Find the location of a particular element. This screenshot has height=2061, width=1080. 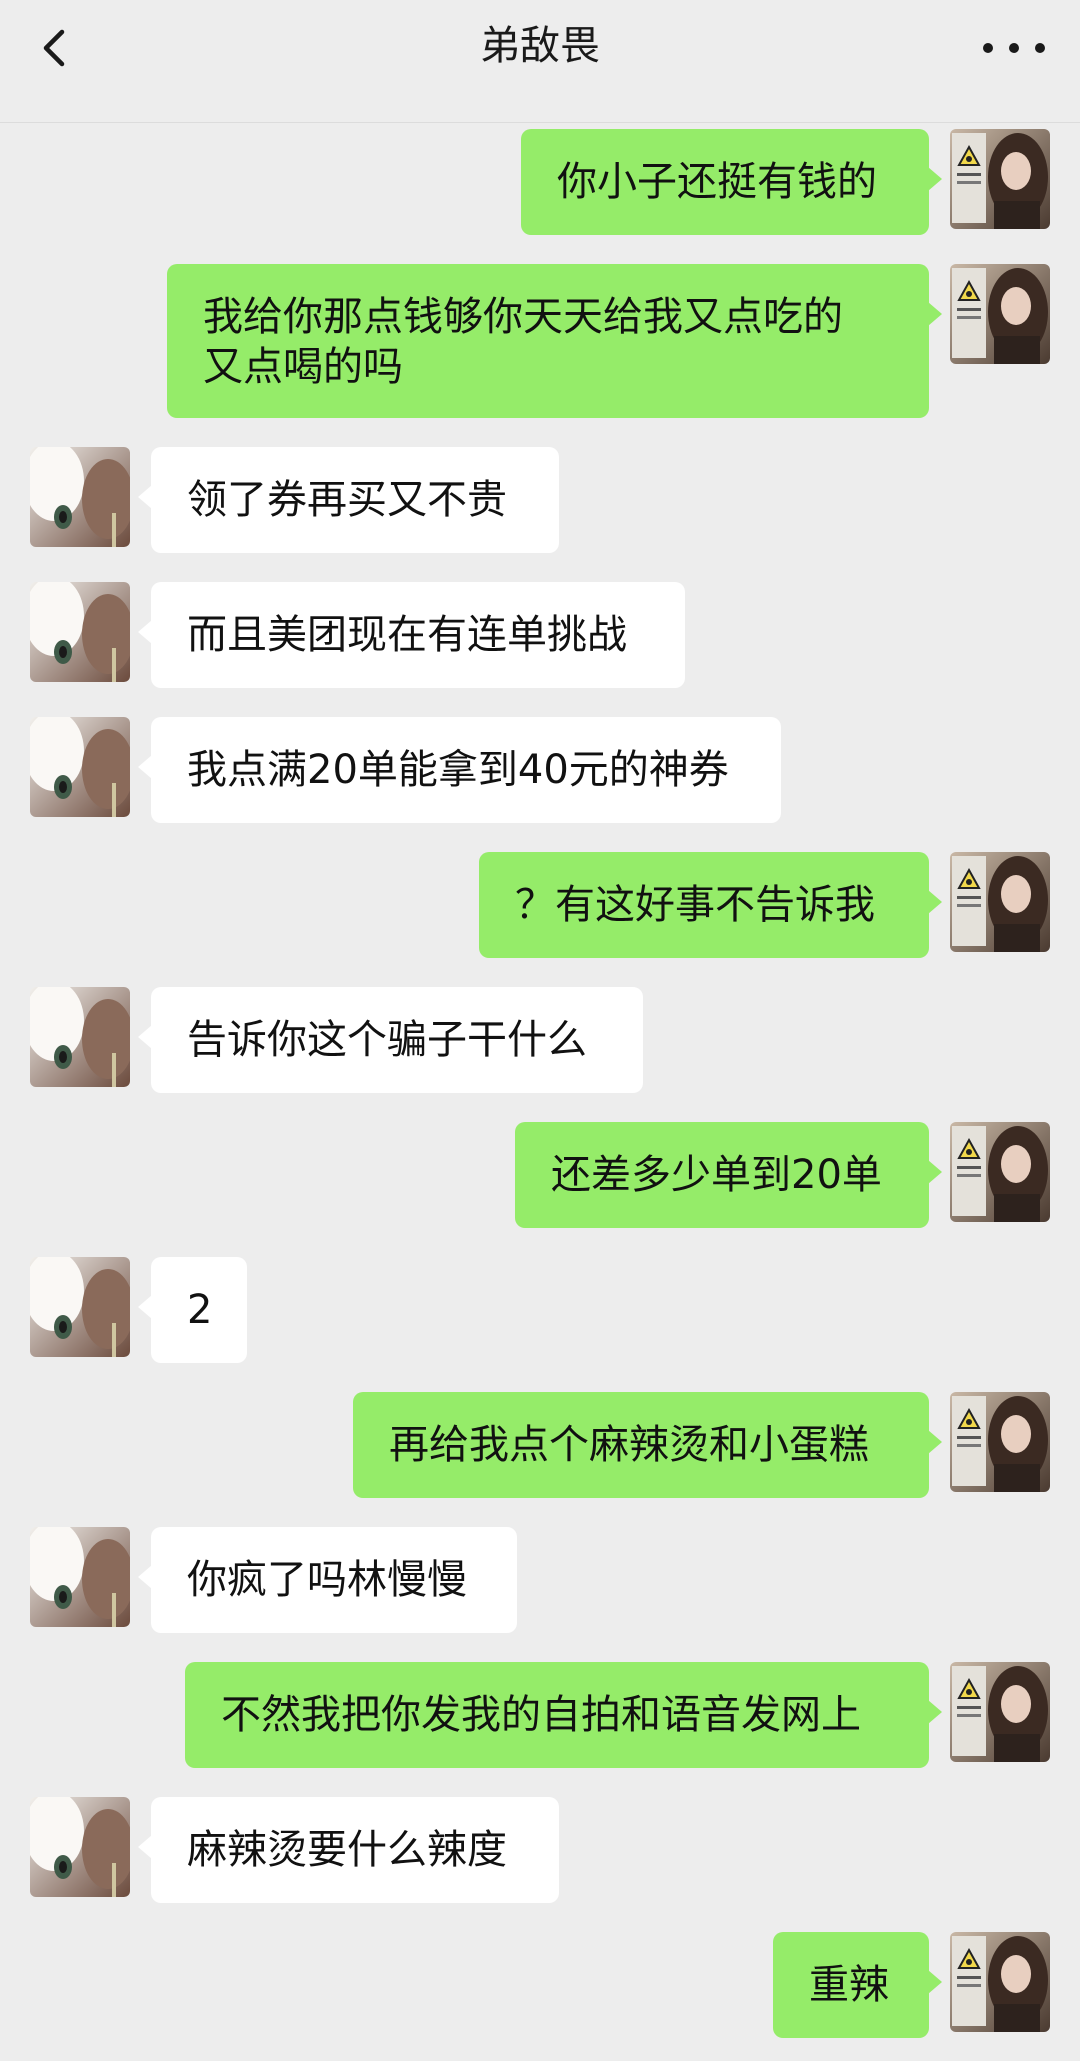

message-bubble-sent: 重辣 is located at coordinates (857, 1985).